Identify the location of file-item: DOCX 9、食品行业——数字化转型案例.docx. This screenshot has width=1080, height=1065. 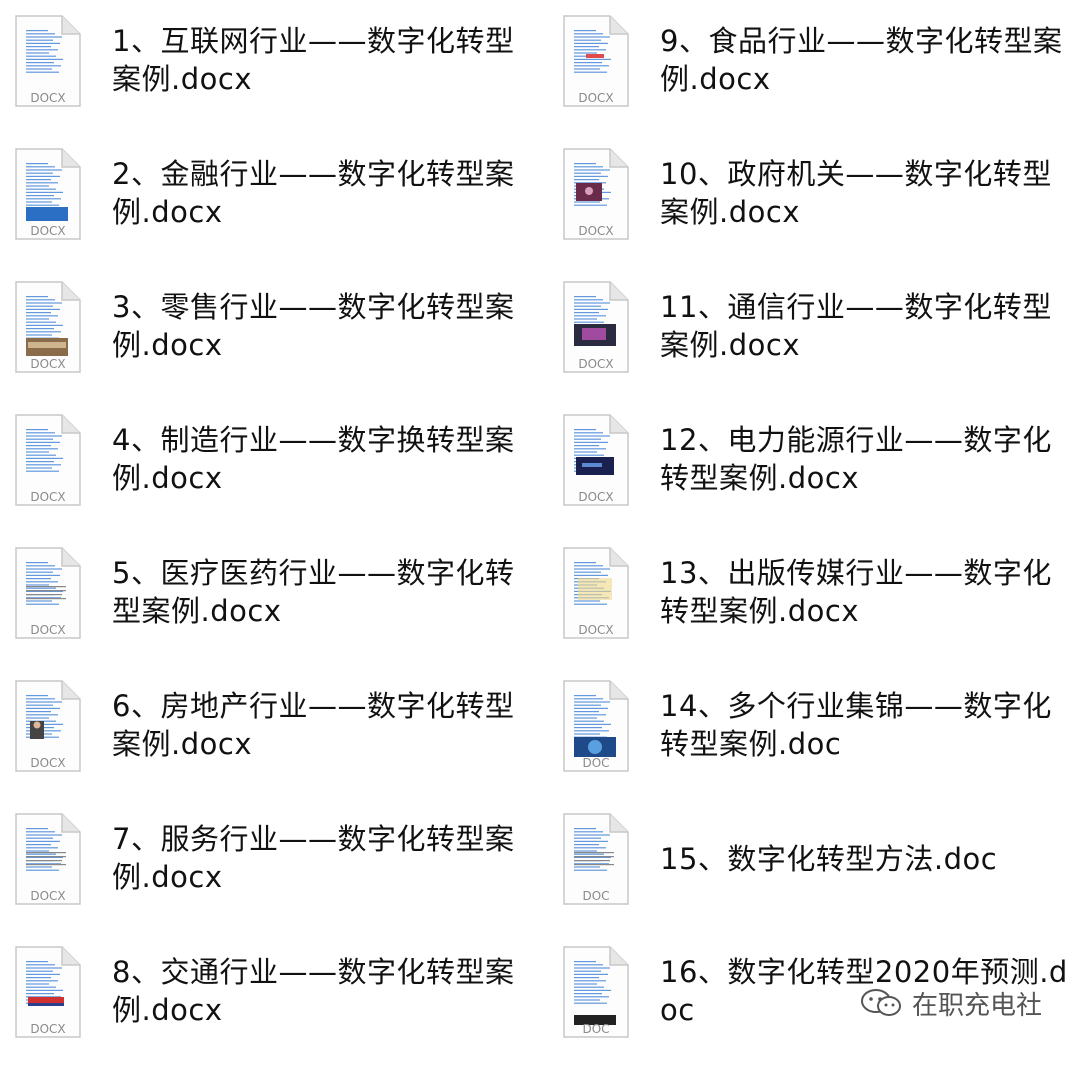
(820, 74).